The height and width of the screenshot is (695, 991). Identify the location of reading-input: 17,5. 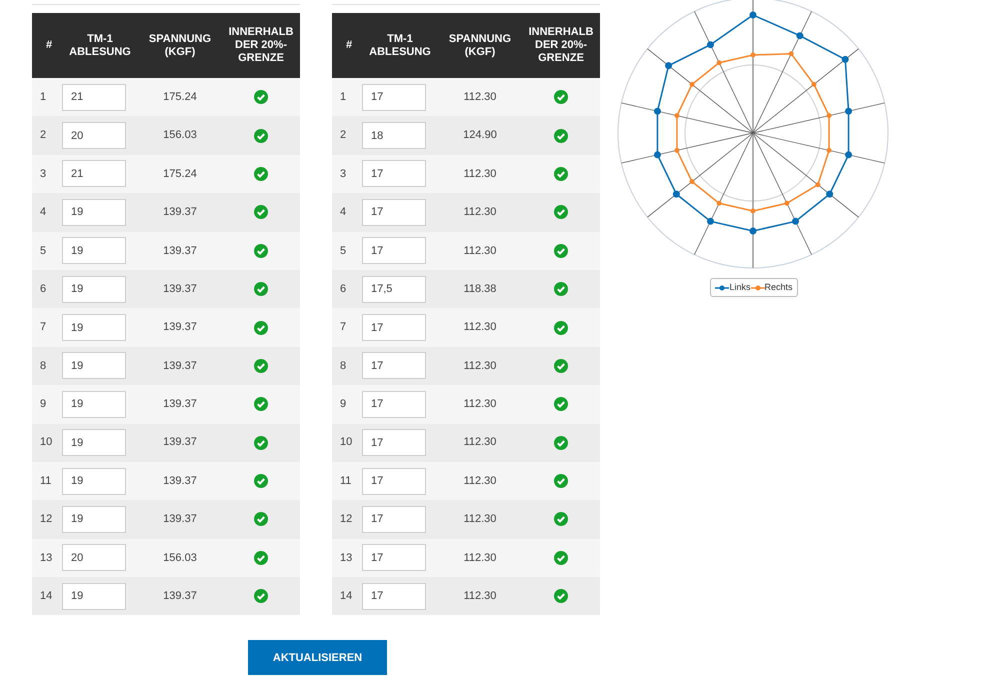
(394, 289).